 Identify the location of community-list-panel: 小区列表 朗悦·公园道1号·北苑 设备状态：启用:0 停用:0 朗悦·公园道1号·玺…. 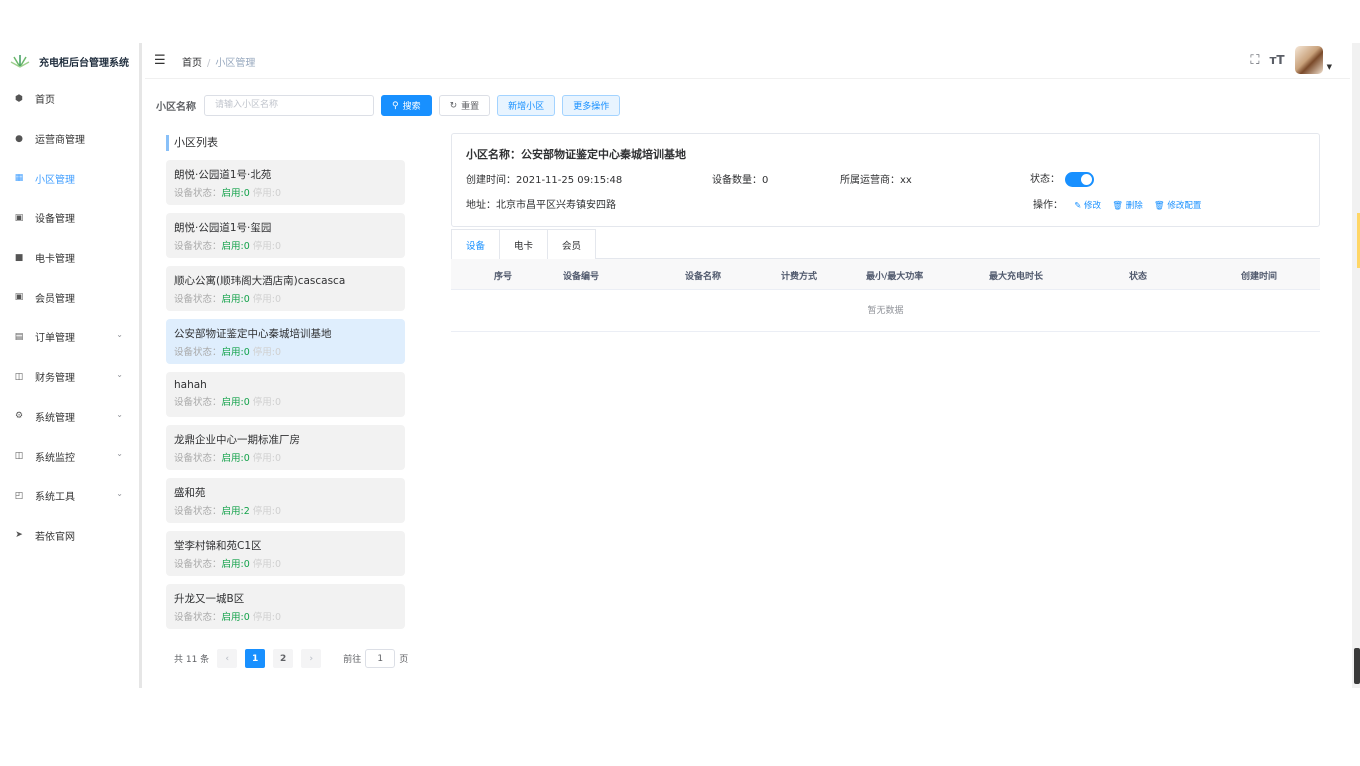
(286, 386).